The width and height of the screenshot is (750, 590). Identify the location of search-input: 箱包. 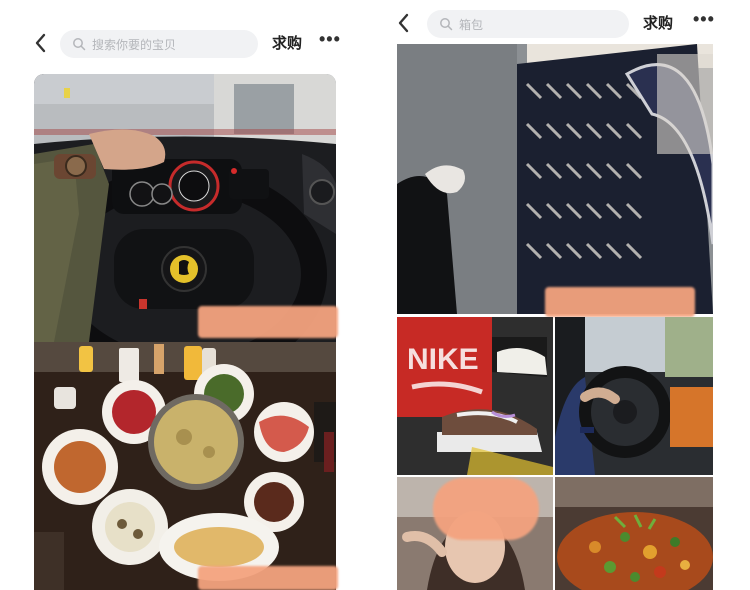
(528, 24).